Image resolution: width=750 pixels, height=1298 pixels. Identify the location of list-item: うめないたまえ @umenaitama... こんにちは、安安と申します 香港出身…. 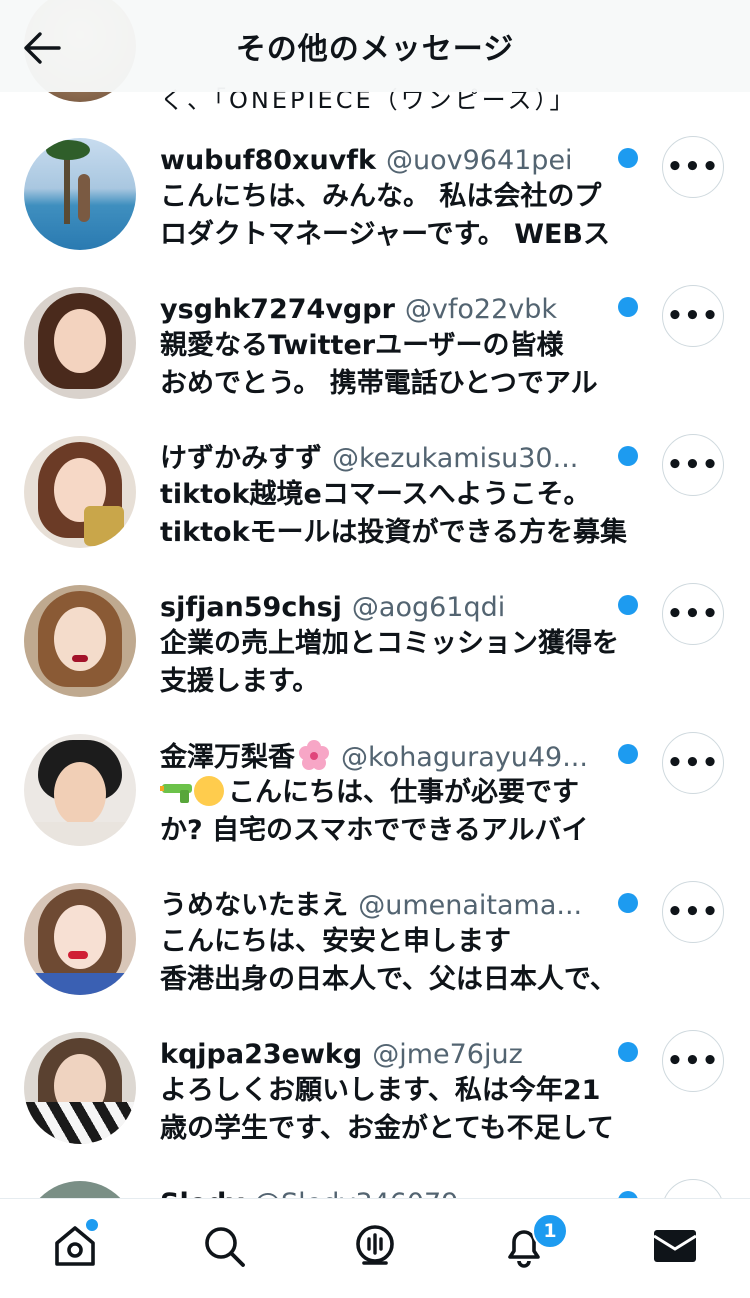
(375, 956).